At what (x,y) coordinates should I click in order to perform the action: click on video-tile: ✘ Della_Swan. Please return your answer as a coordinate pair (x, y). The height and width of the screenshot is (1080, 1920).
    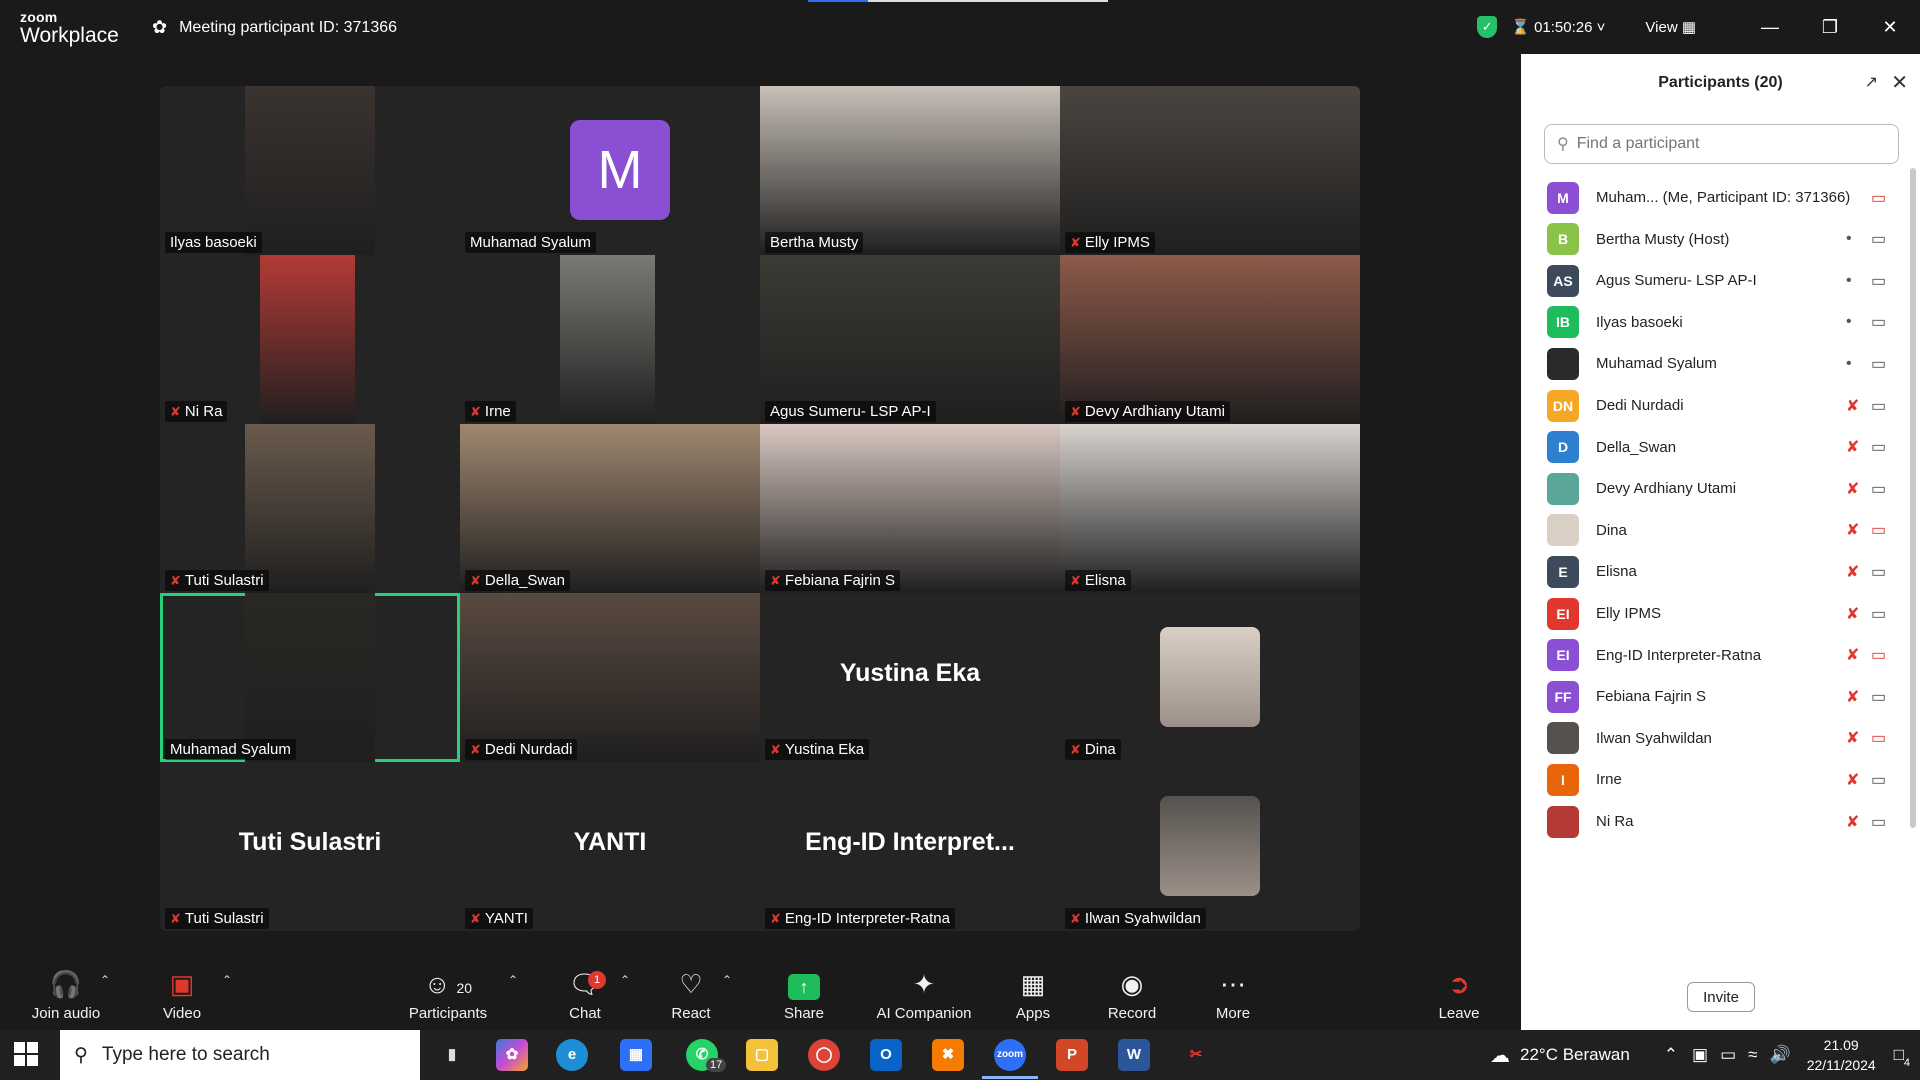
    Looking at the image, I should click on (610, 508).